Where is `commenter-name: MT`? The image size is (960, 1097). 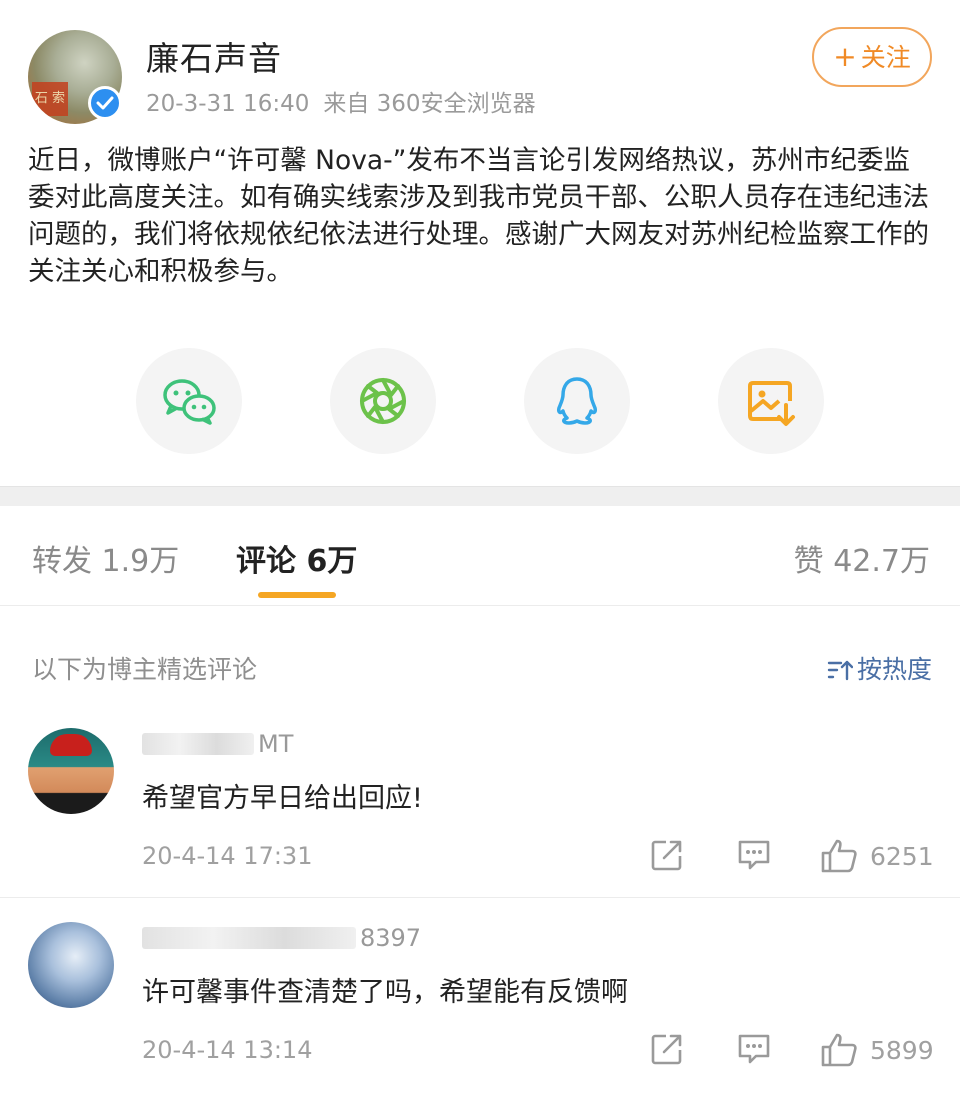 commenter-name: MT is located at coordinates (282, 747).